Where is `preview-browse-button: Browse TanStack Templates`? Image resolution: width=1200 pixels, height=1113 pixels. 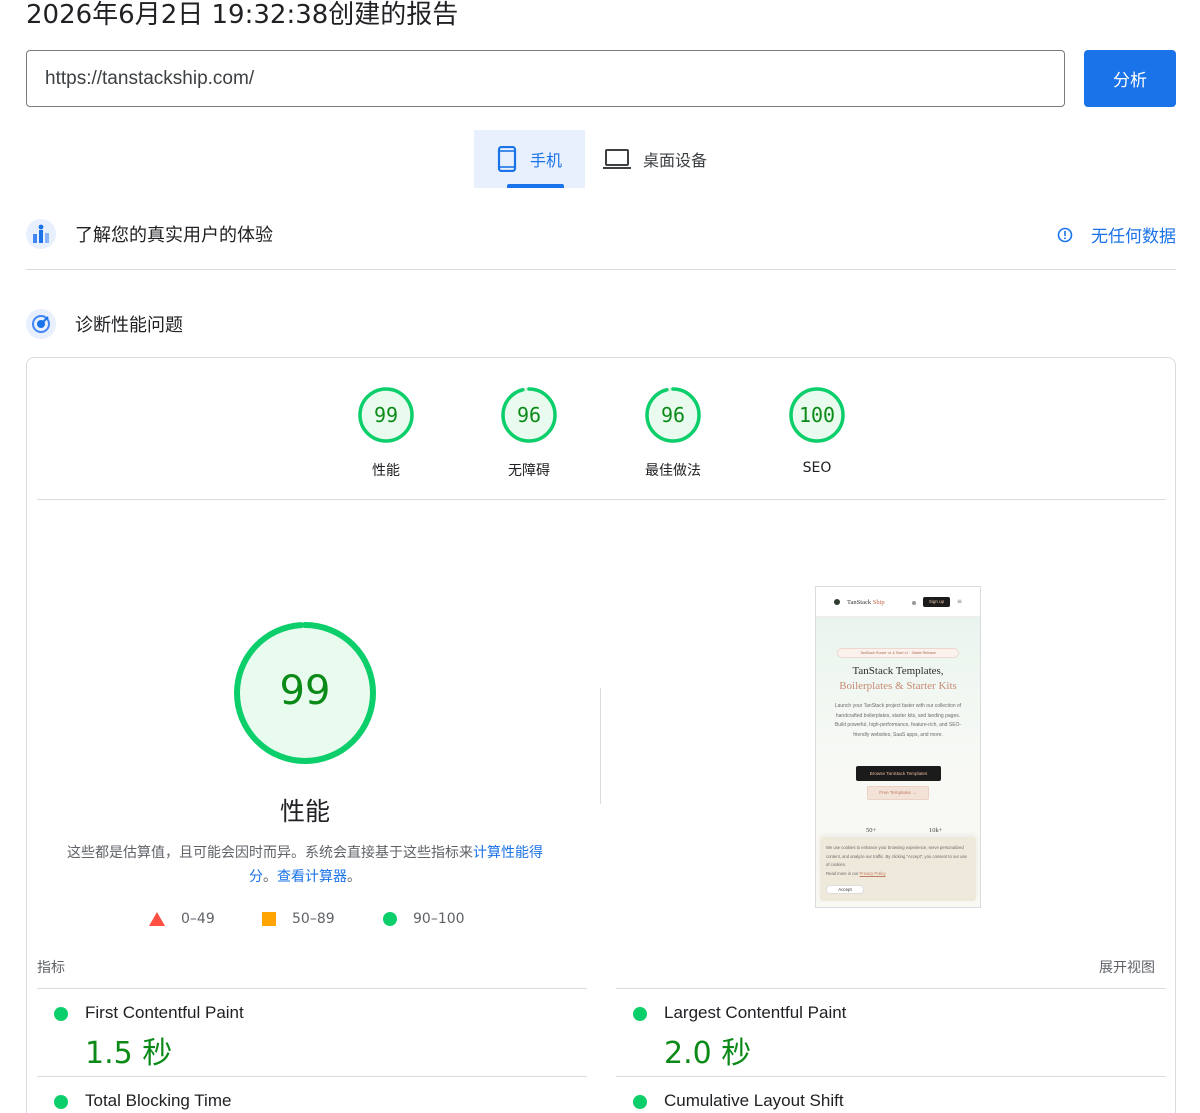
preview-browse-button: Browse TanStack Templates is located at coordinates (898, 773).